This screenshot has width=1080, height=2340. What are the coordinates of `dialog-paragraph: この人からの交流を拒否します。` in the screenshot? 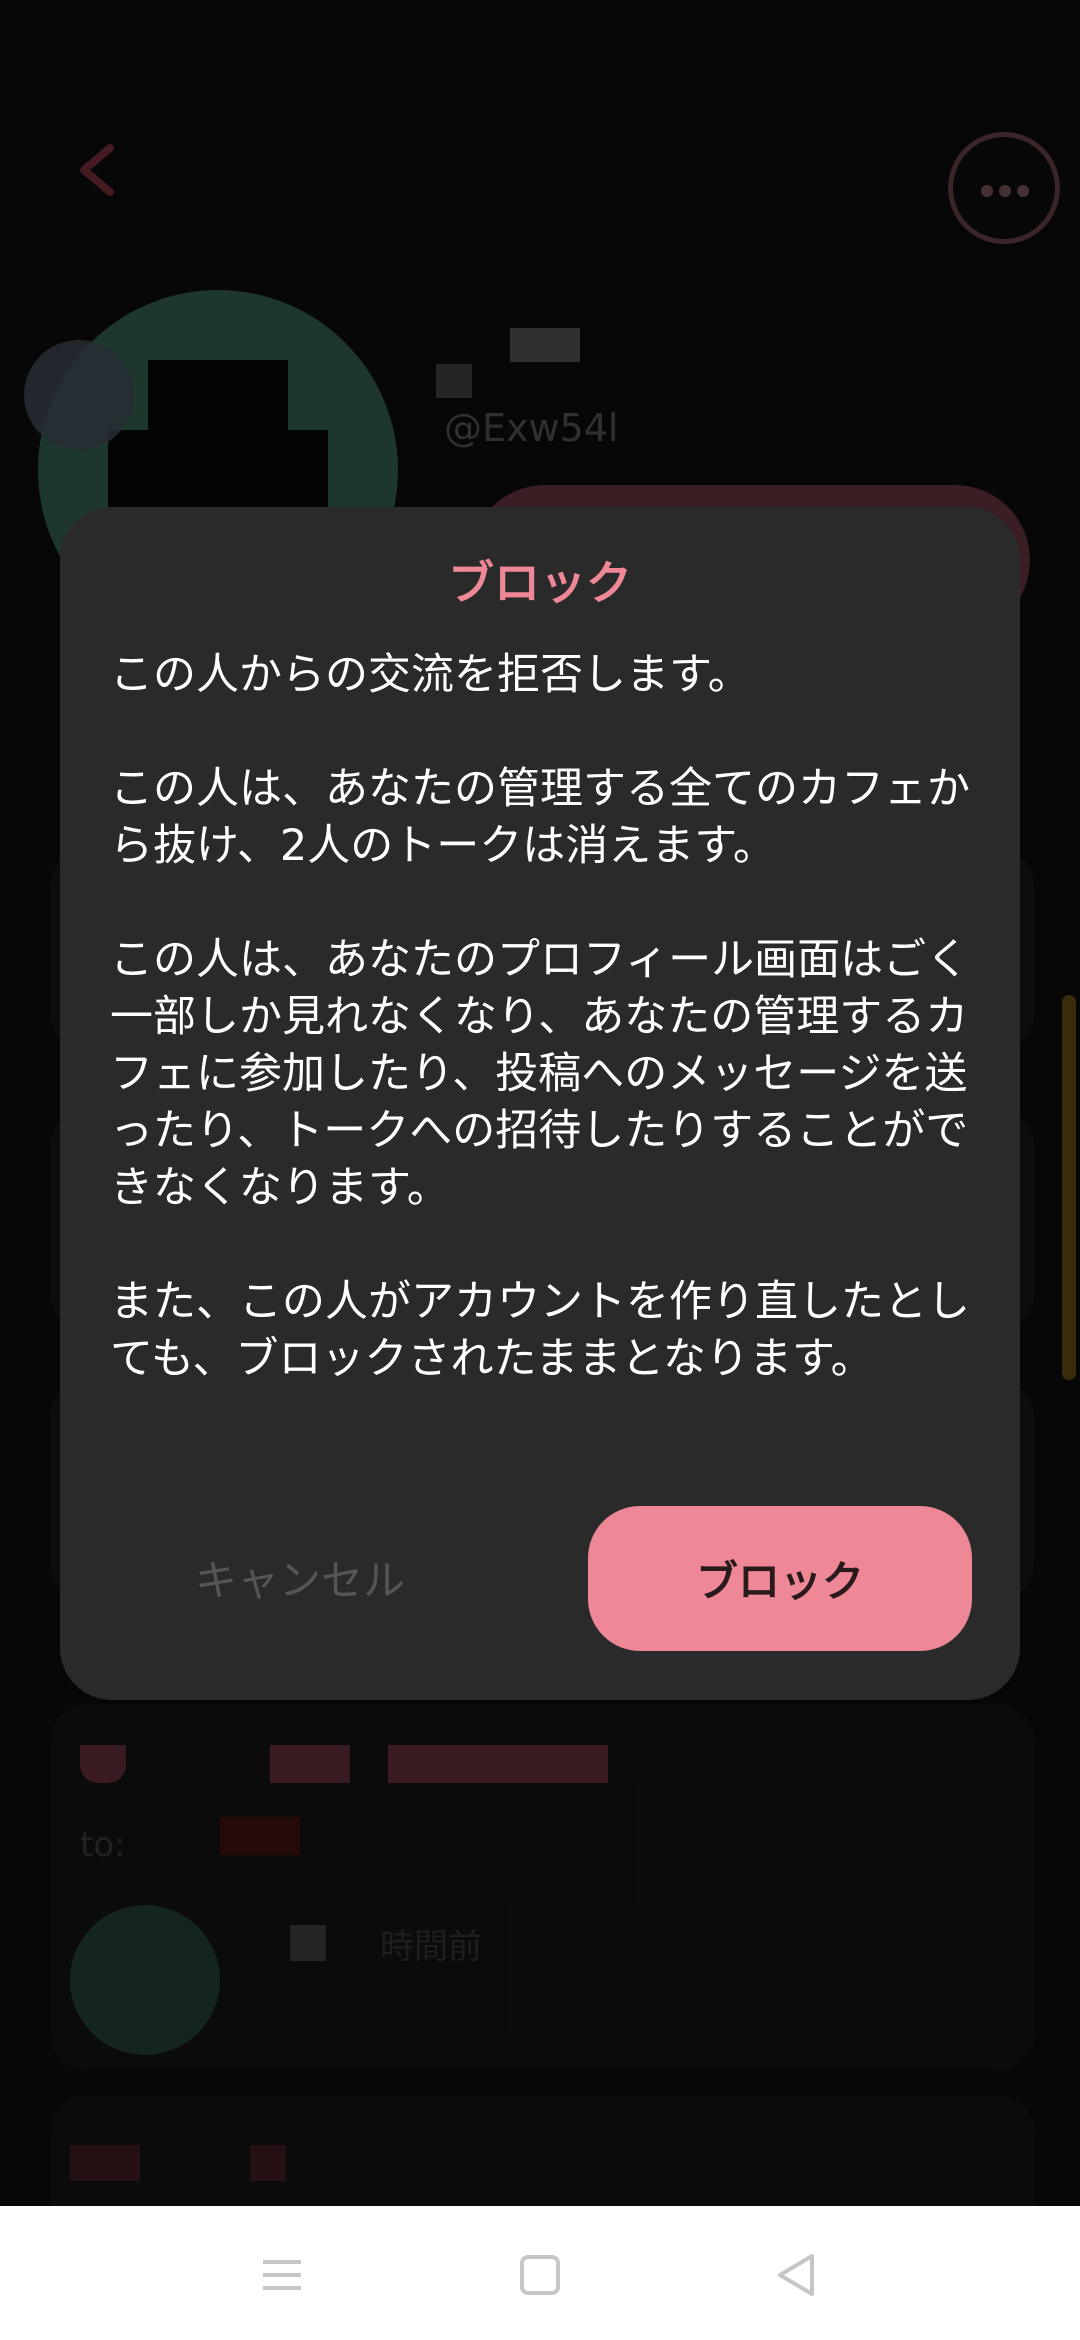 It's located at (430, 675).